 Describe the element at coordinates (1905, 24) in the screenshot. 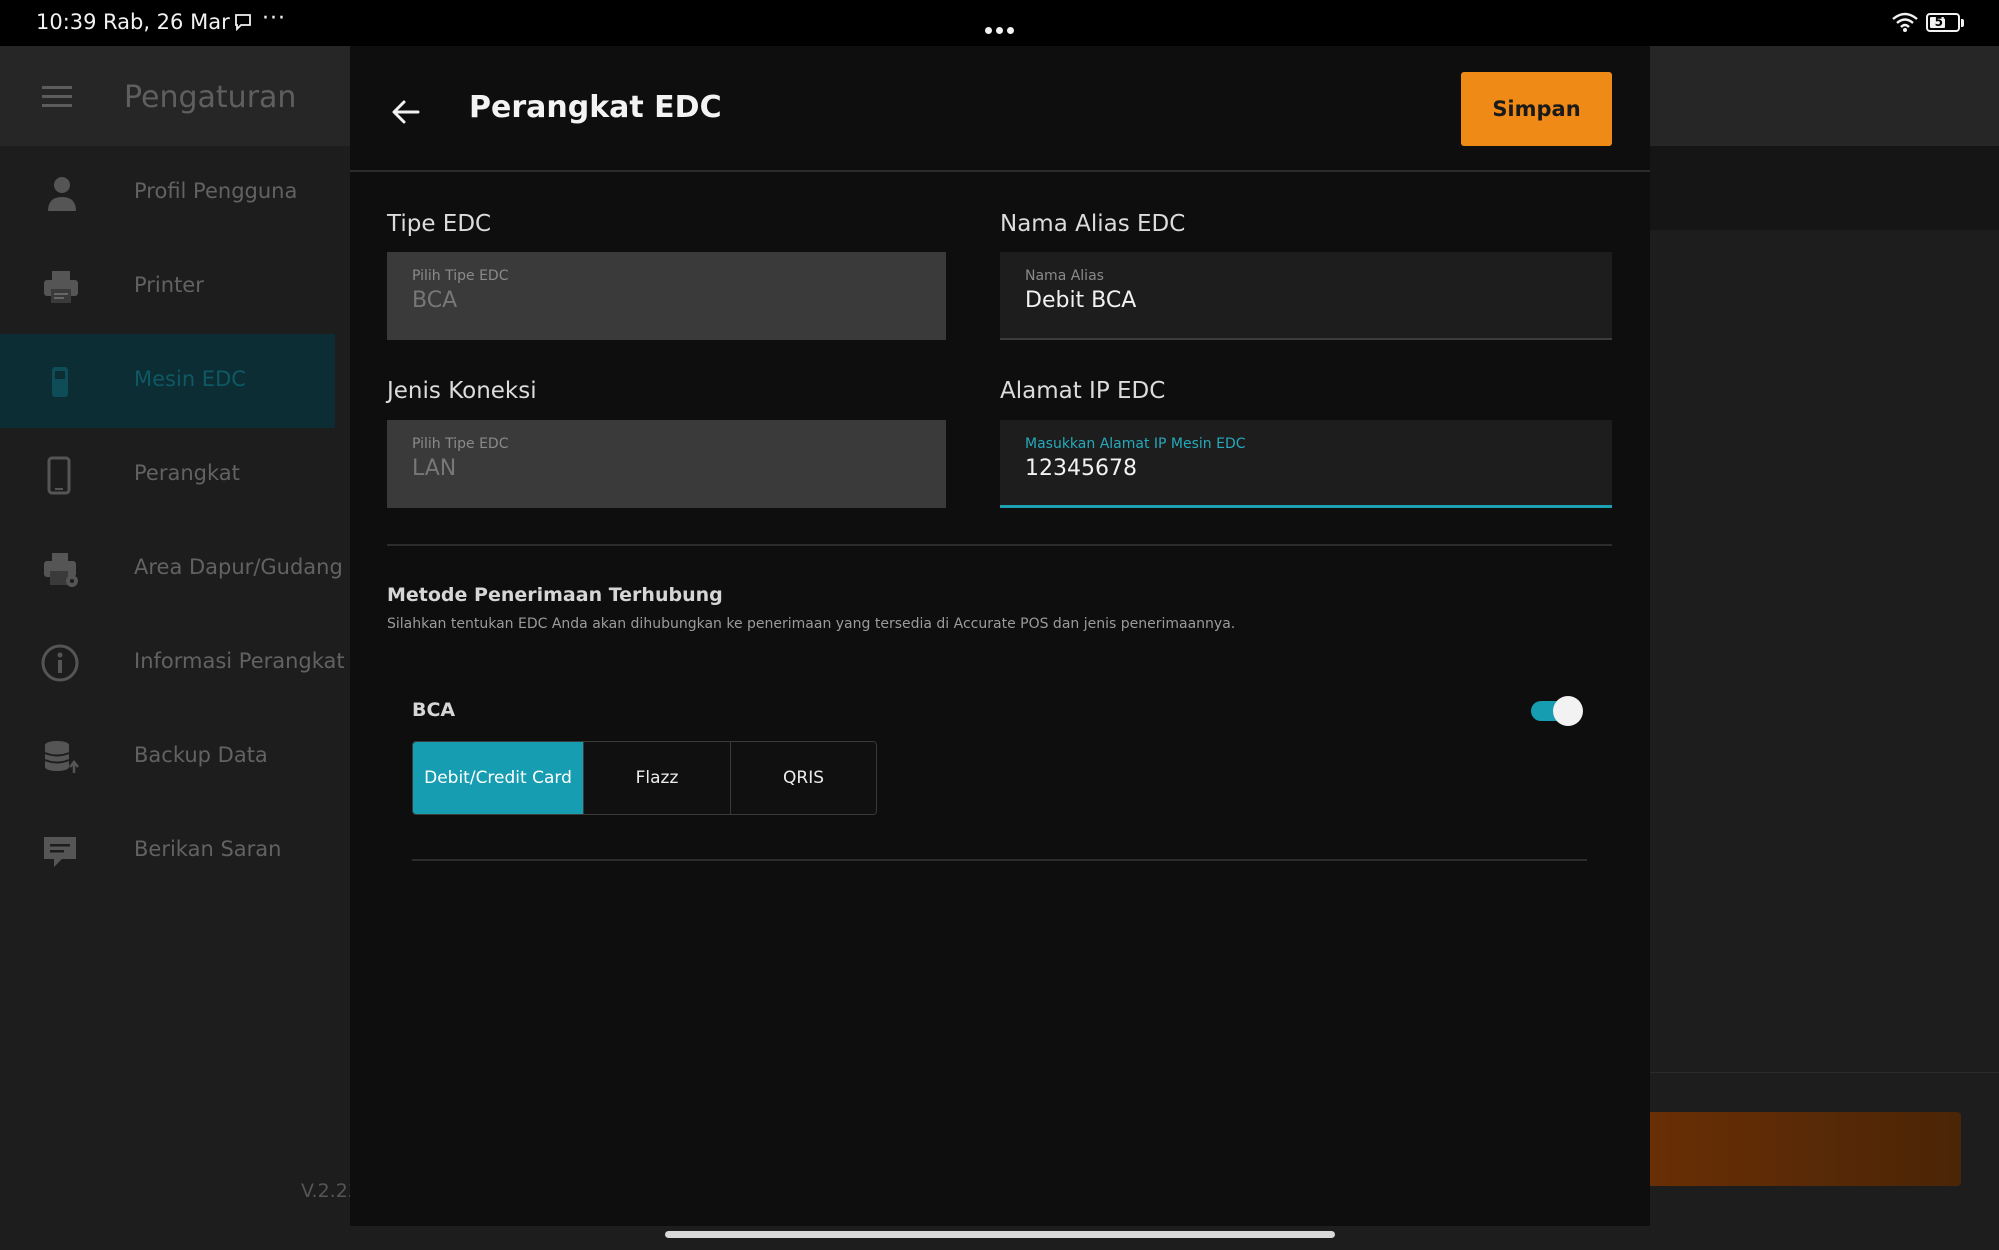

I see `wifi-icon` at that location.